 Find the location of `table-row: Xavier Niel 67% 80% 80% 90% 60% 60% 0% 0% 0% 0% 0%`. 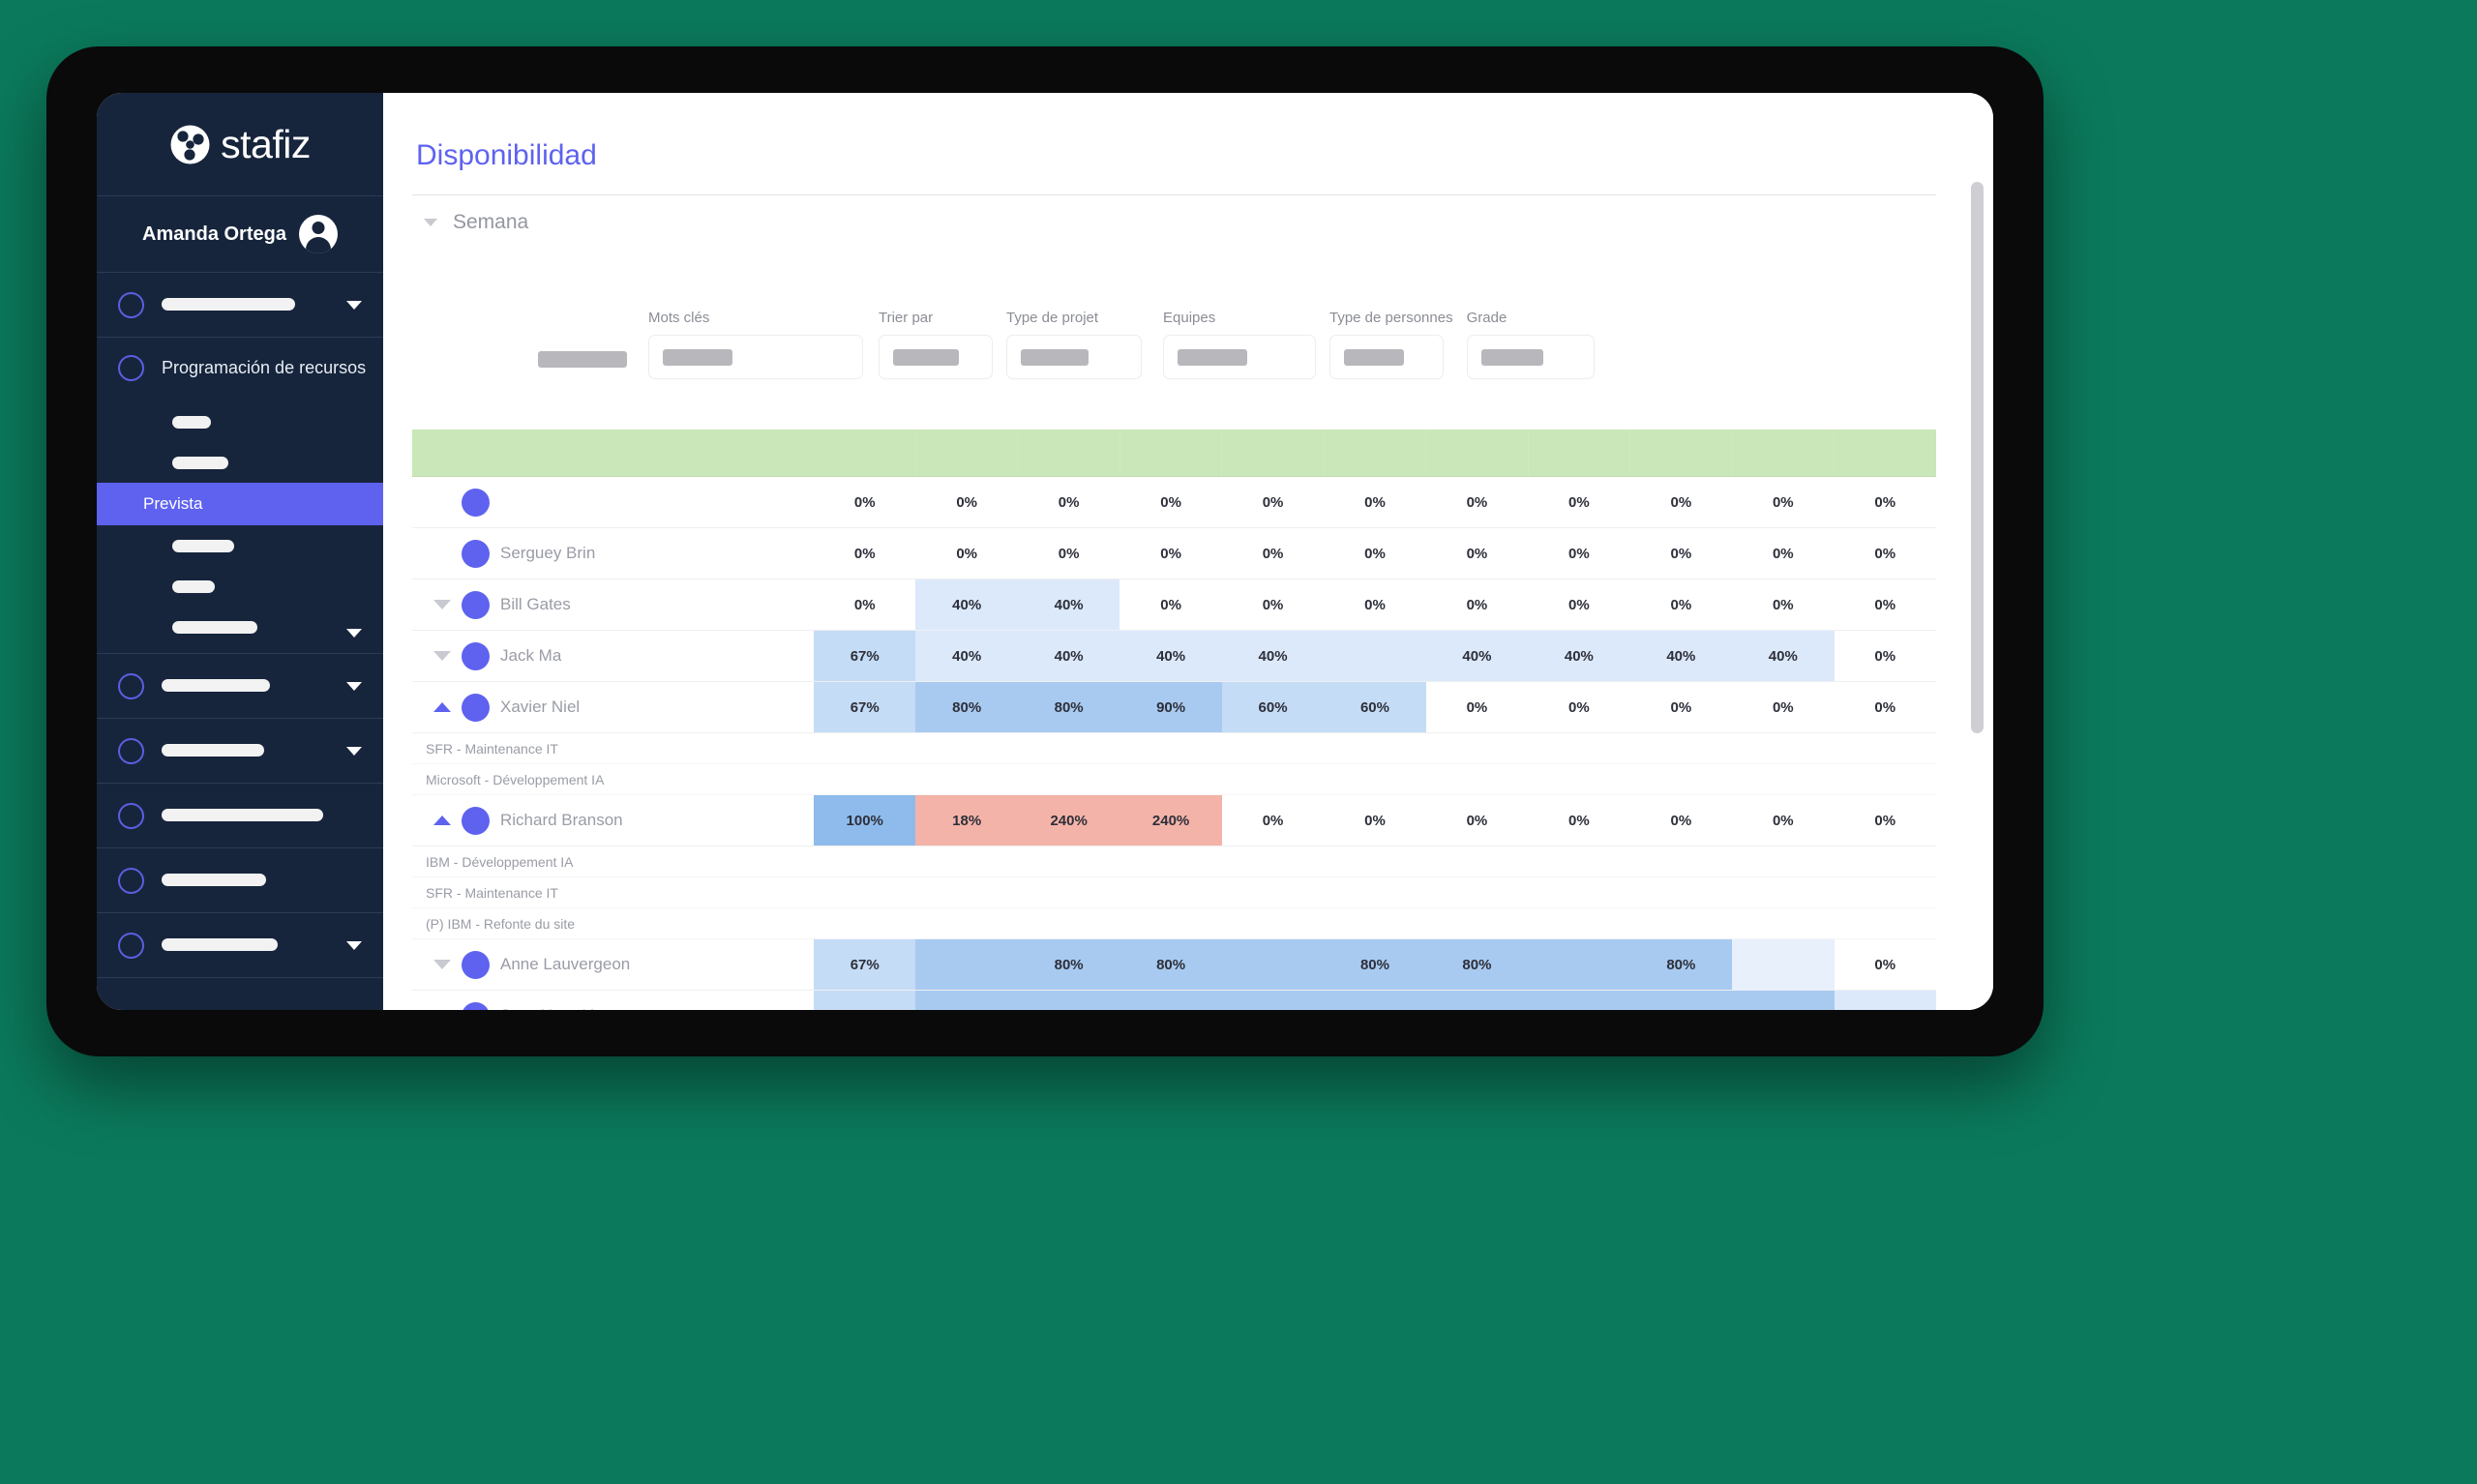

table-row: Xavier Niel 67% 80% 80% 90% 60% 60% 0% 0% 0% 0% 0% is located at coordinates (1174, 707).